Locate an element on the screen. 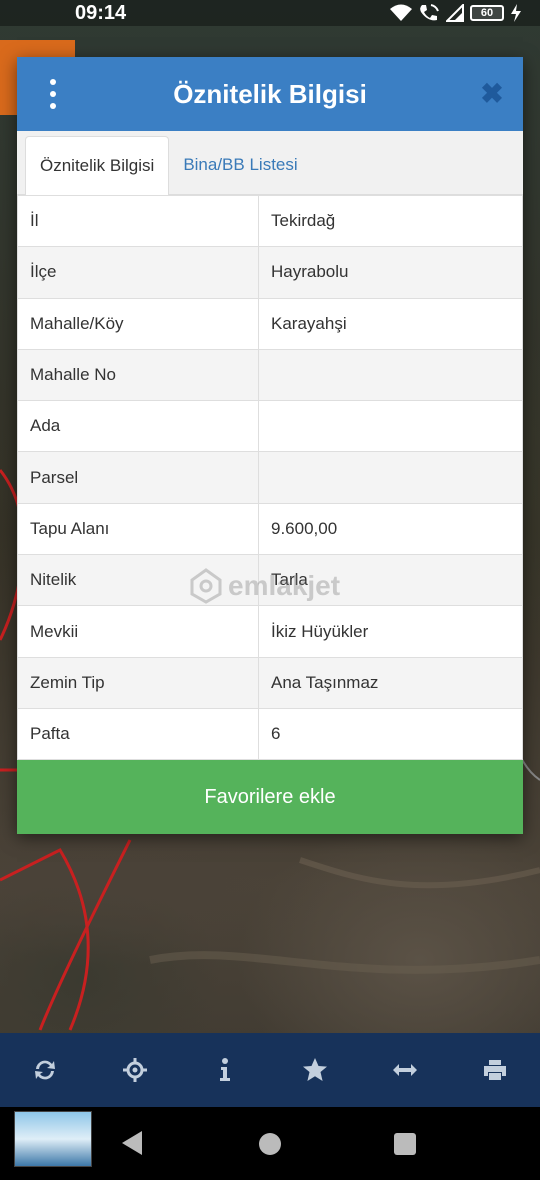 Image resolution: width=540 pixels, height=1180 pixels. battery-icon: 60 is located at coordinates (487, 13).